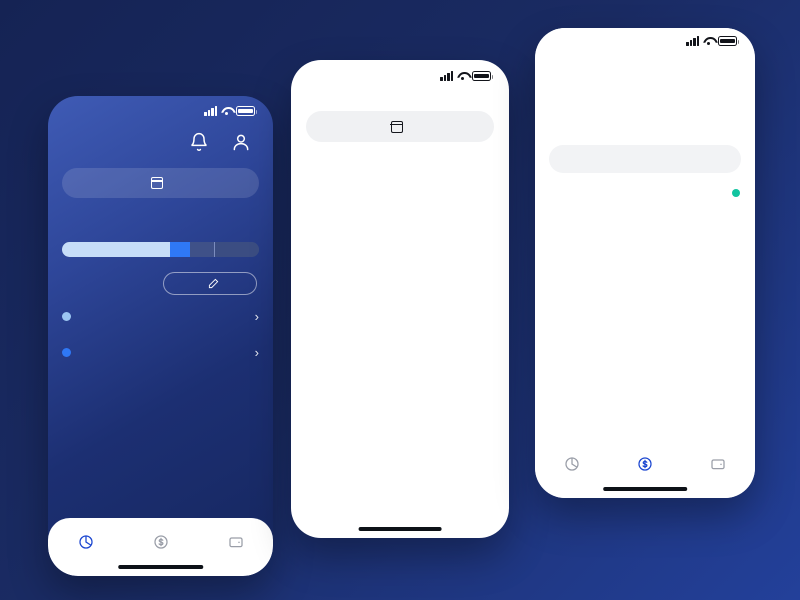 Image resolution: width=800 pixels, height=600 pixels. Describe the element at coordinates (160, 140) in the screenshot. I see `header-actions` at that location.